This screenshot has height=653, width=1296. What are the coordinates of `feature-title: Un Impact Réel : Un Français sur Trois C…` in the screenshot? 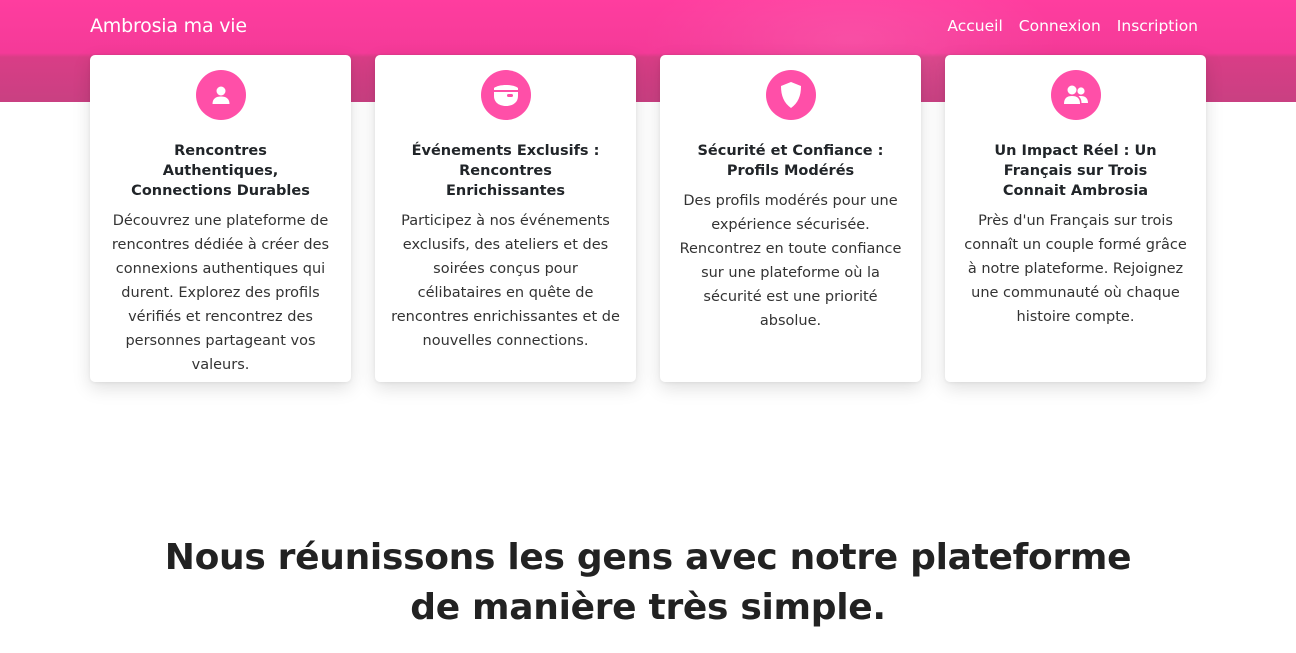 It's located at (1075, 171).